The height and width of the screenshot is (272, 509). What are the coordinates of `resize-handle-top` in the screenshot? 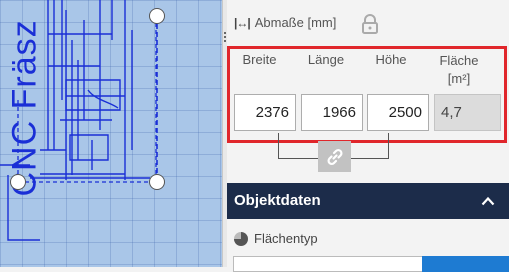 It's located at (157, 16).